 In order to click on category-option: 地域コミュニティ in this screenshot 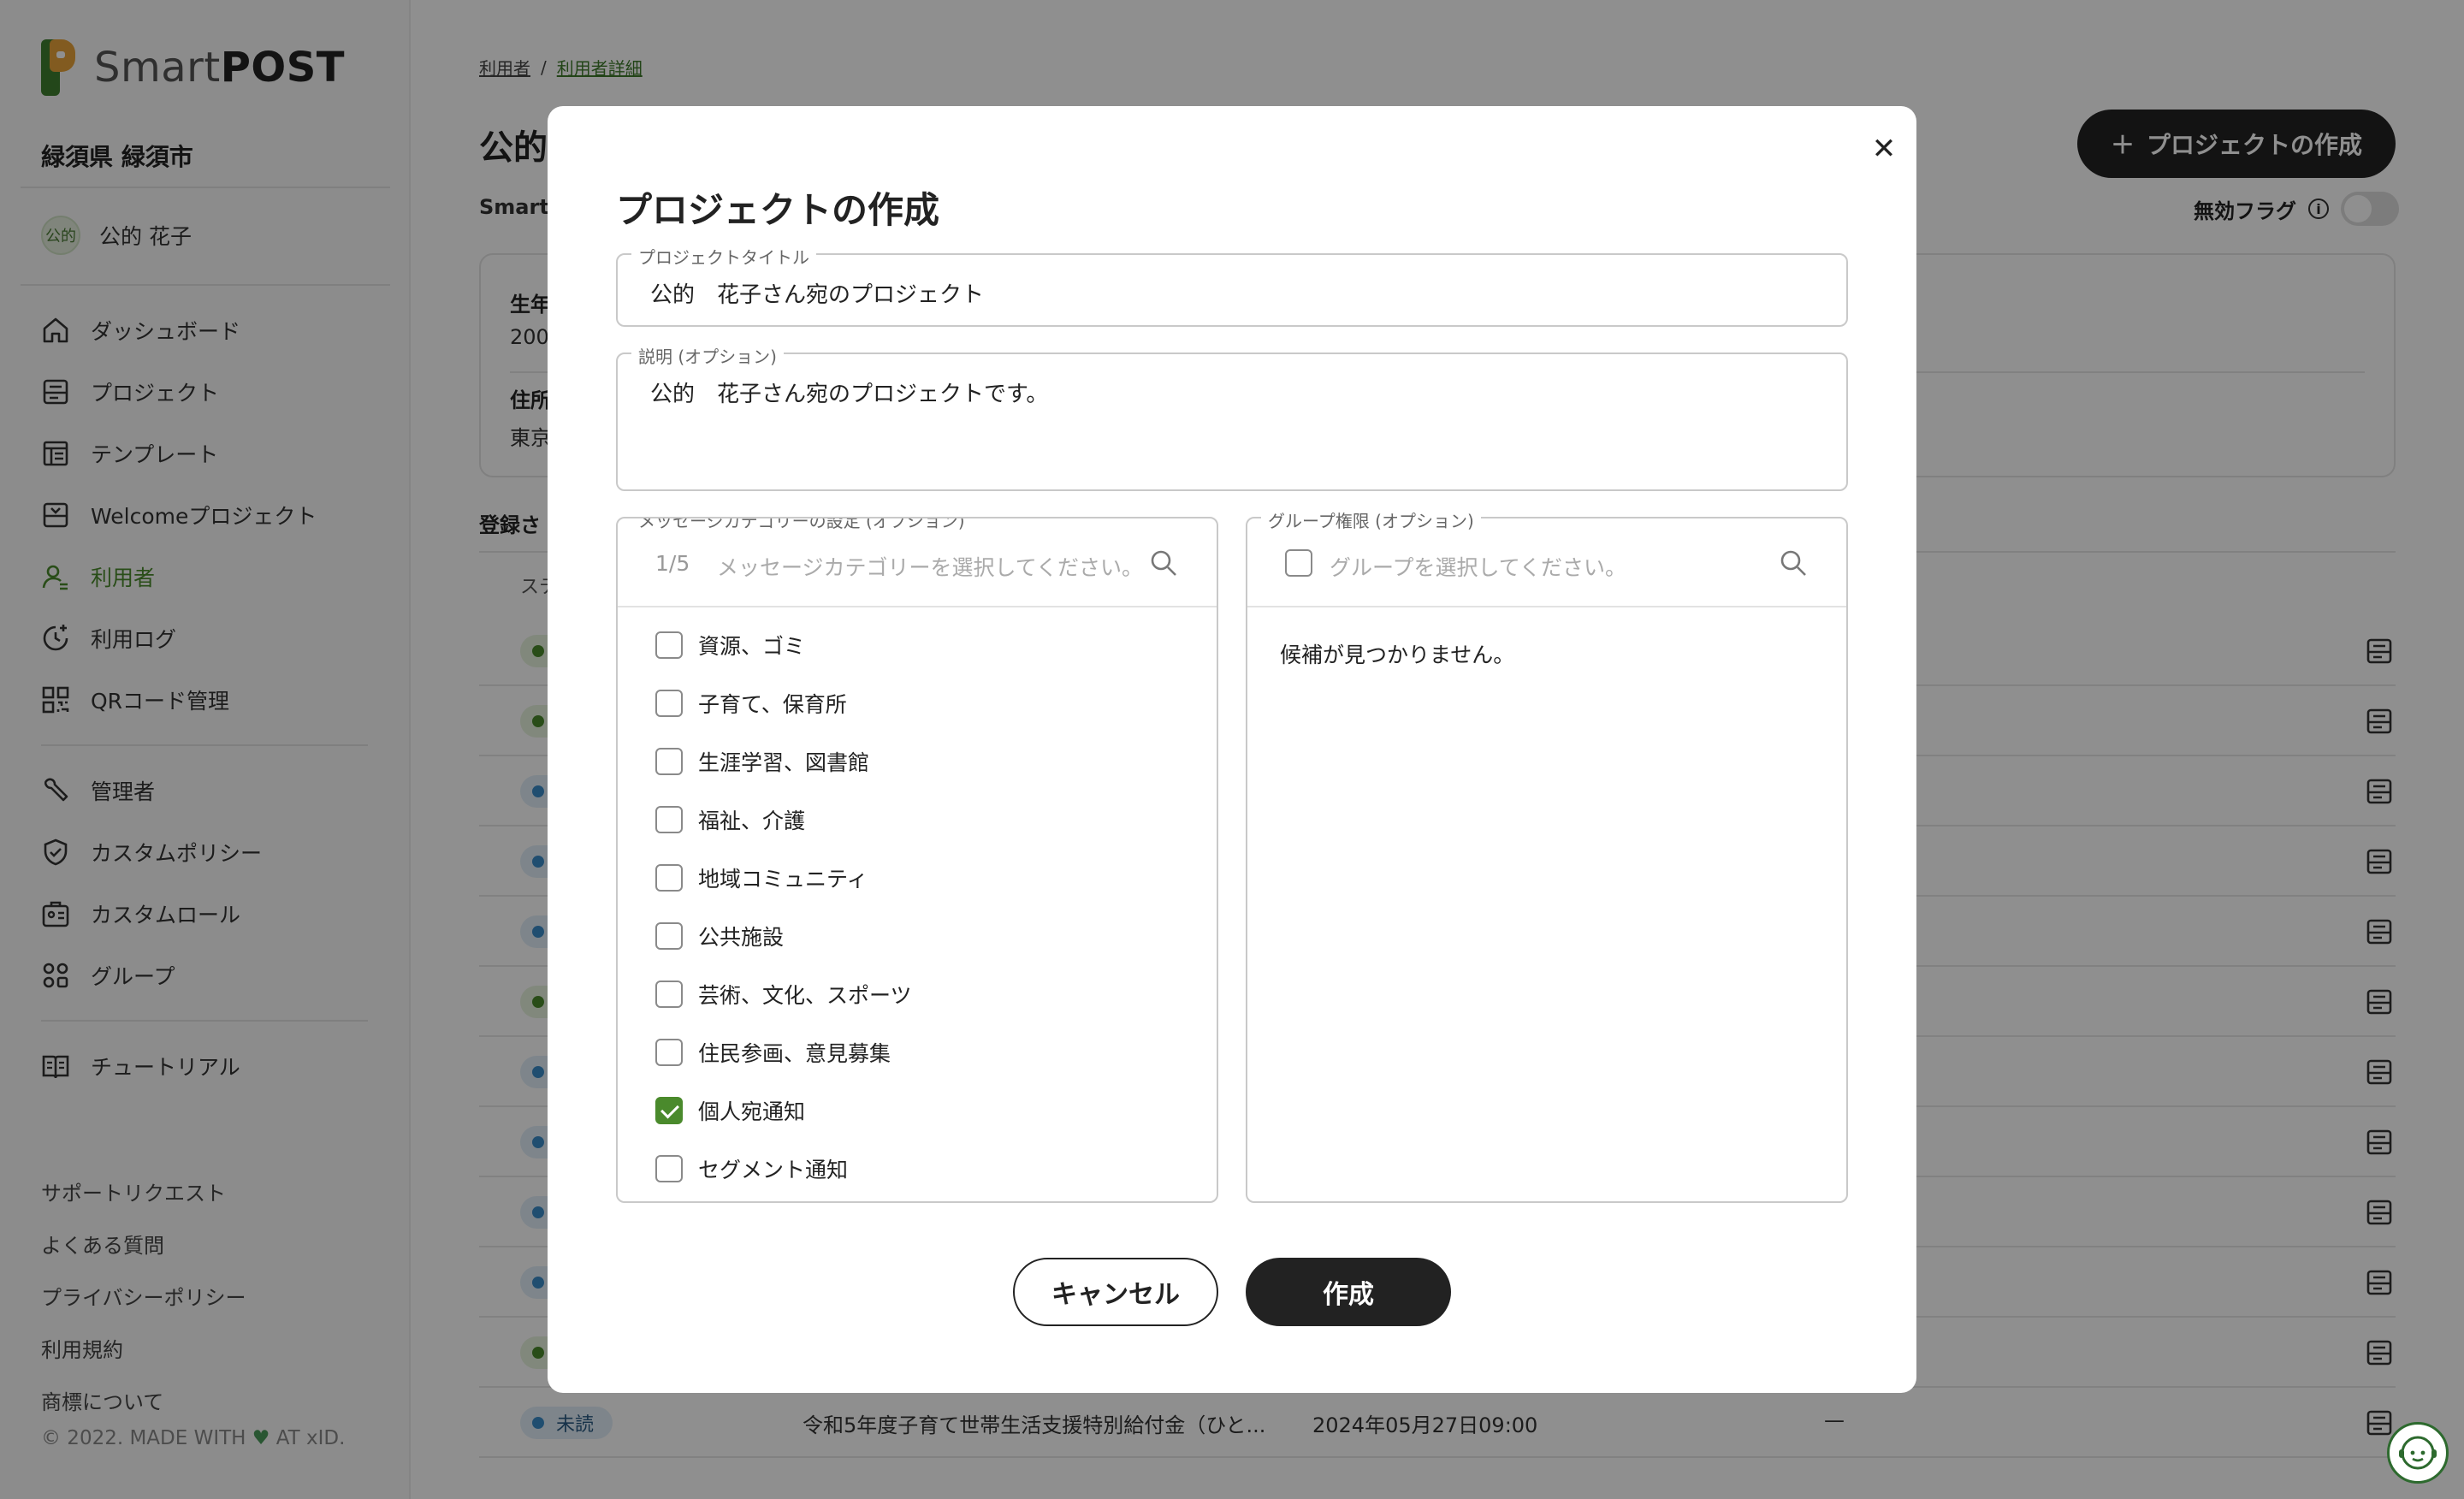, I will do `click(783, 878)`.